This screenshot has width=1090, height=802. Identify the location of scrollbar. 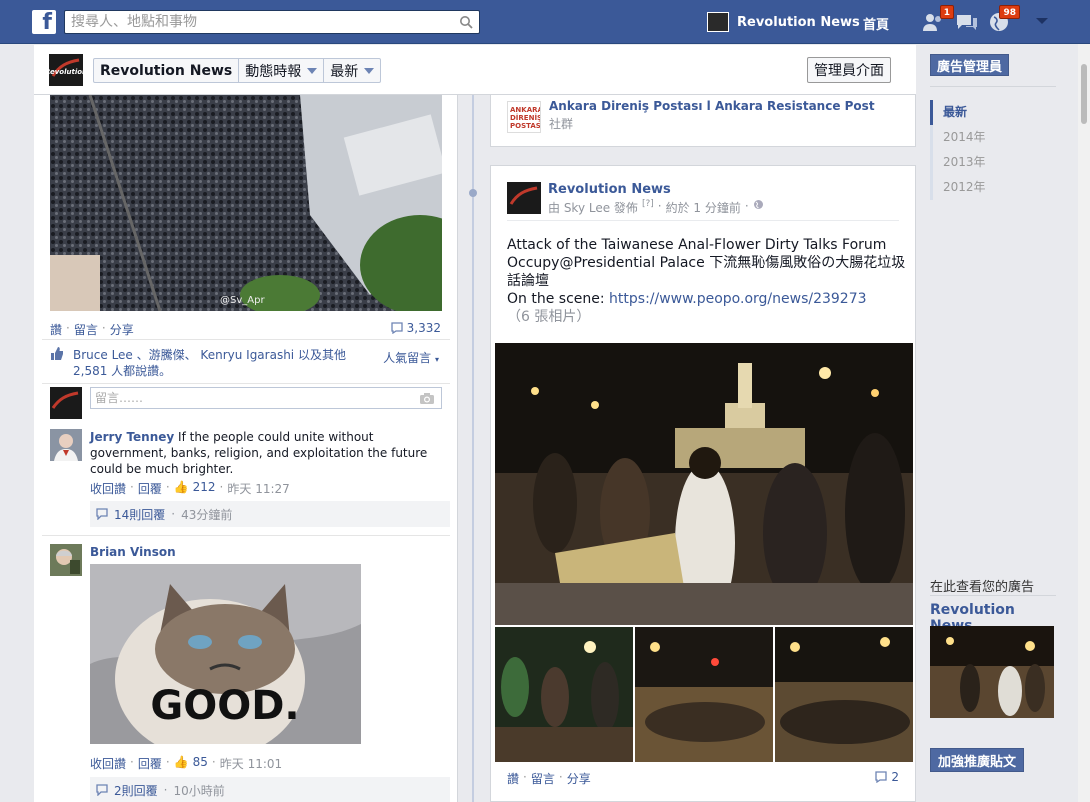
(1084, 423).